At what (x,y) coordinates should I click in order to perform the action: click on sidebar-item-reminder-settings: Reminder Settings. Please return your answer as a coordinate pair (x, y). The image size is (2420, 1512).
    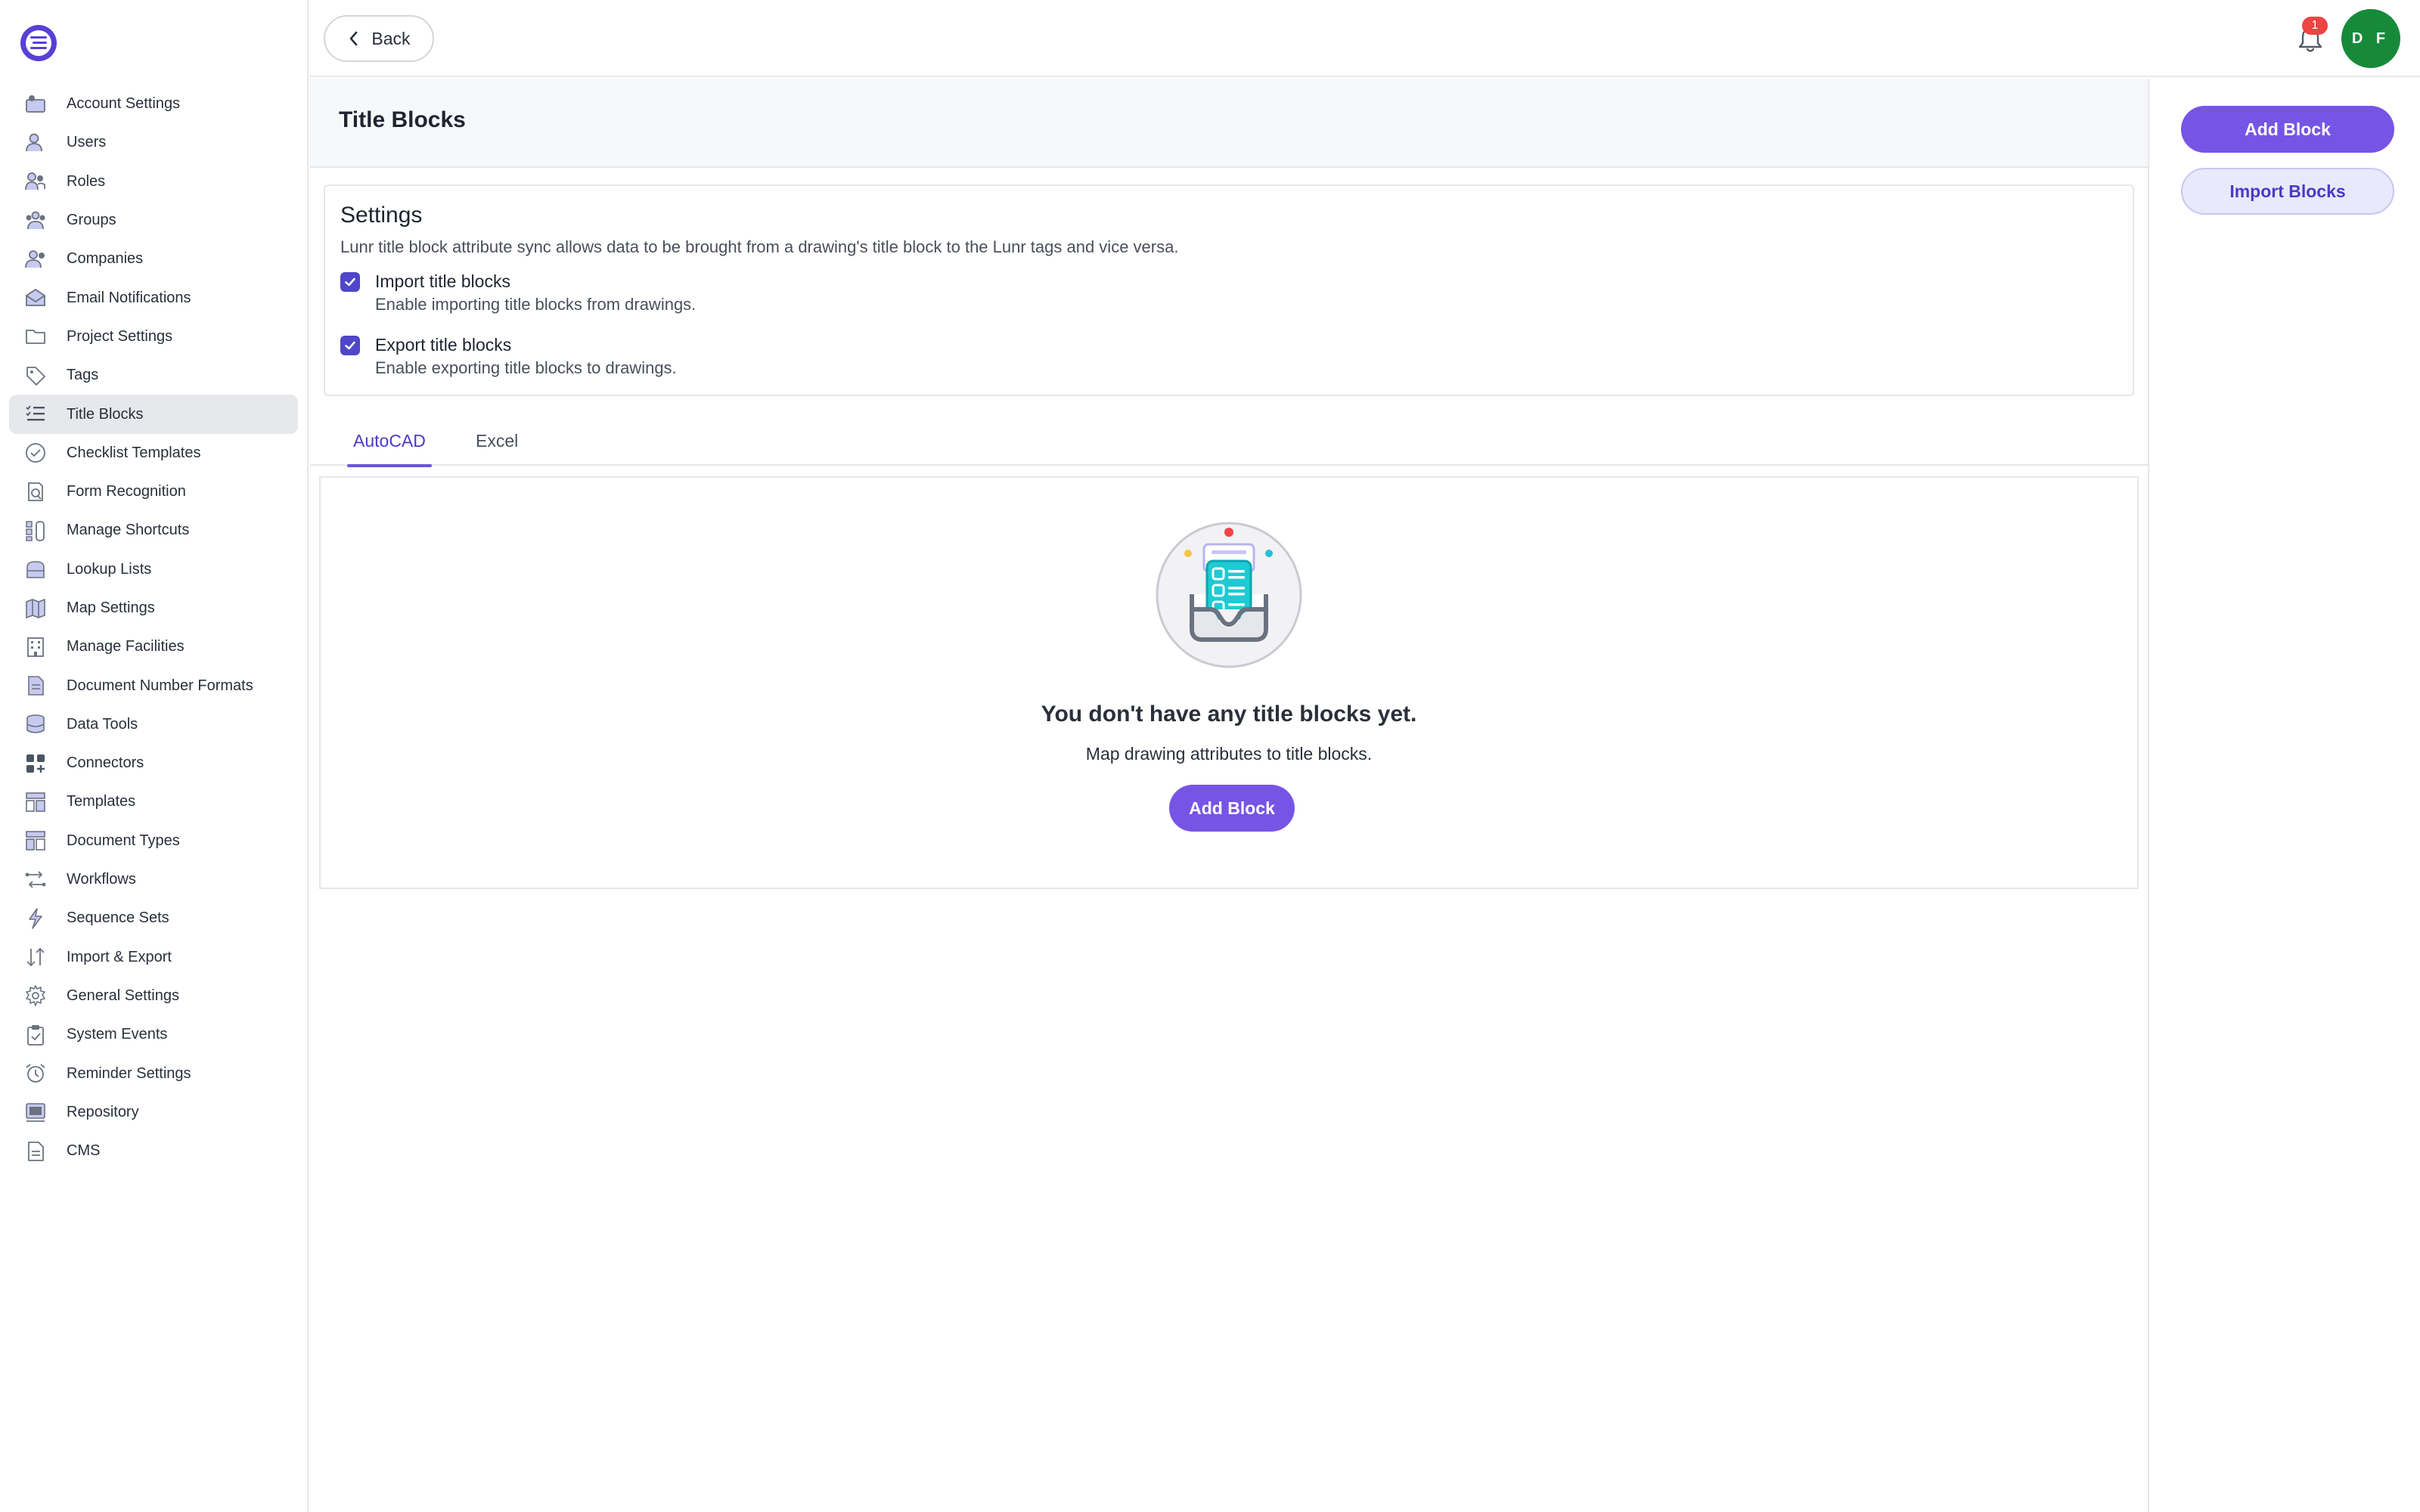
    Looking at the image, I should click on (153, 1073).